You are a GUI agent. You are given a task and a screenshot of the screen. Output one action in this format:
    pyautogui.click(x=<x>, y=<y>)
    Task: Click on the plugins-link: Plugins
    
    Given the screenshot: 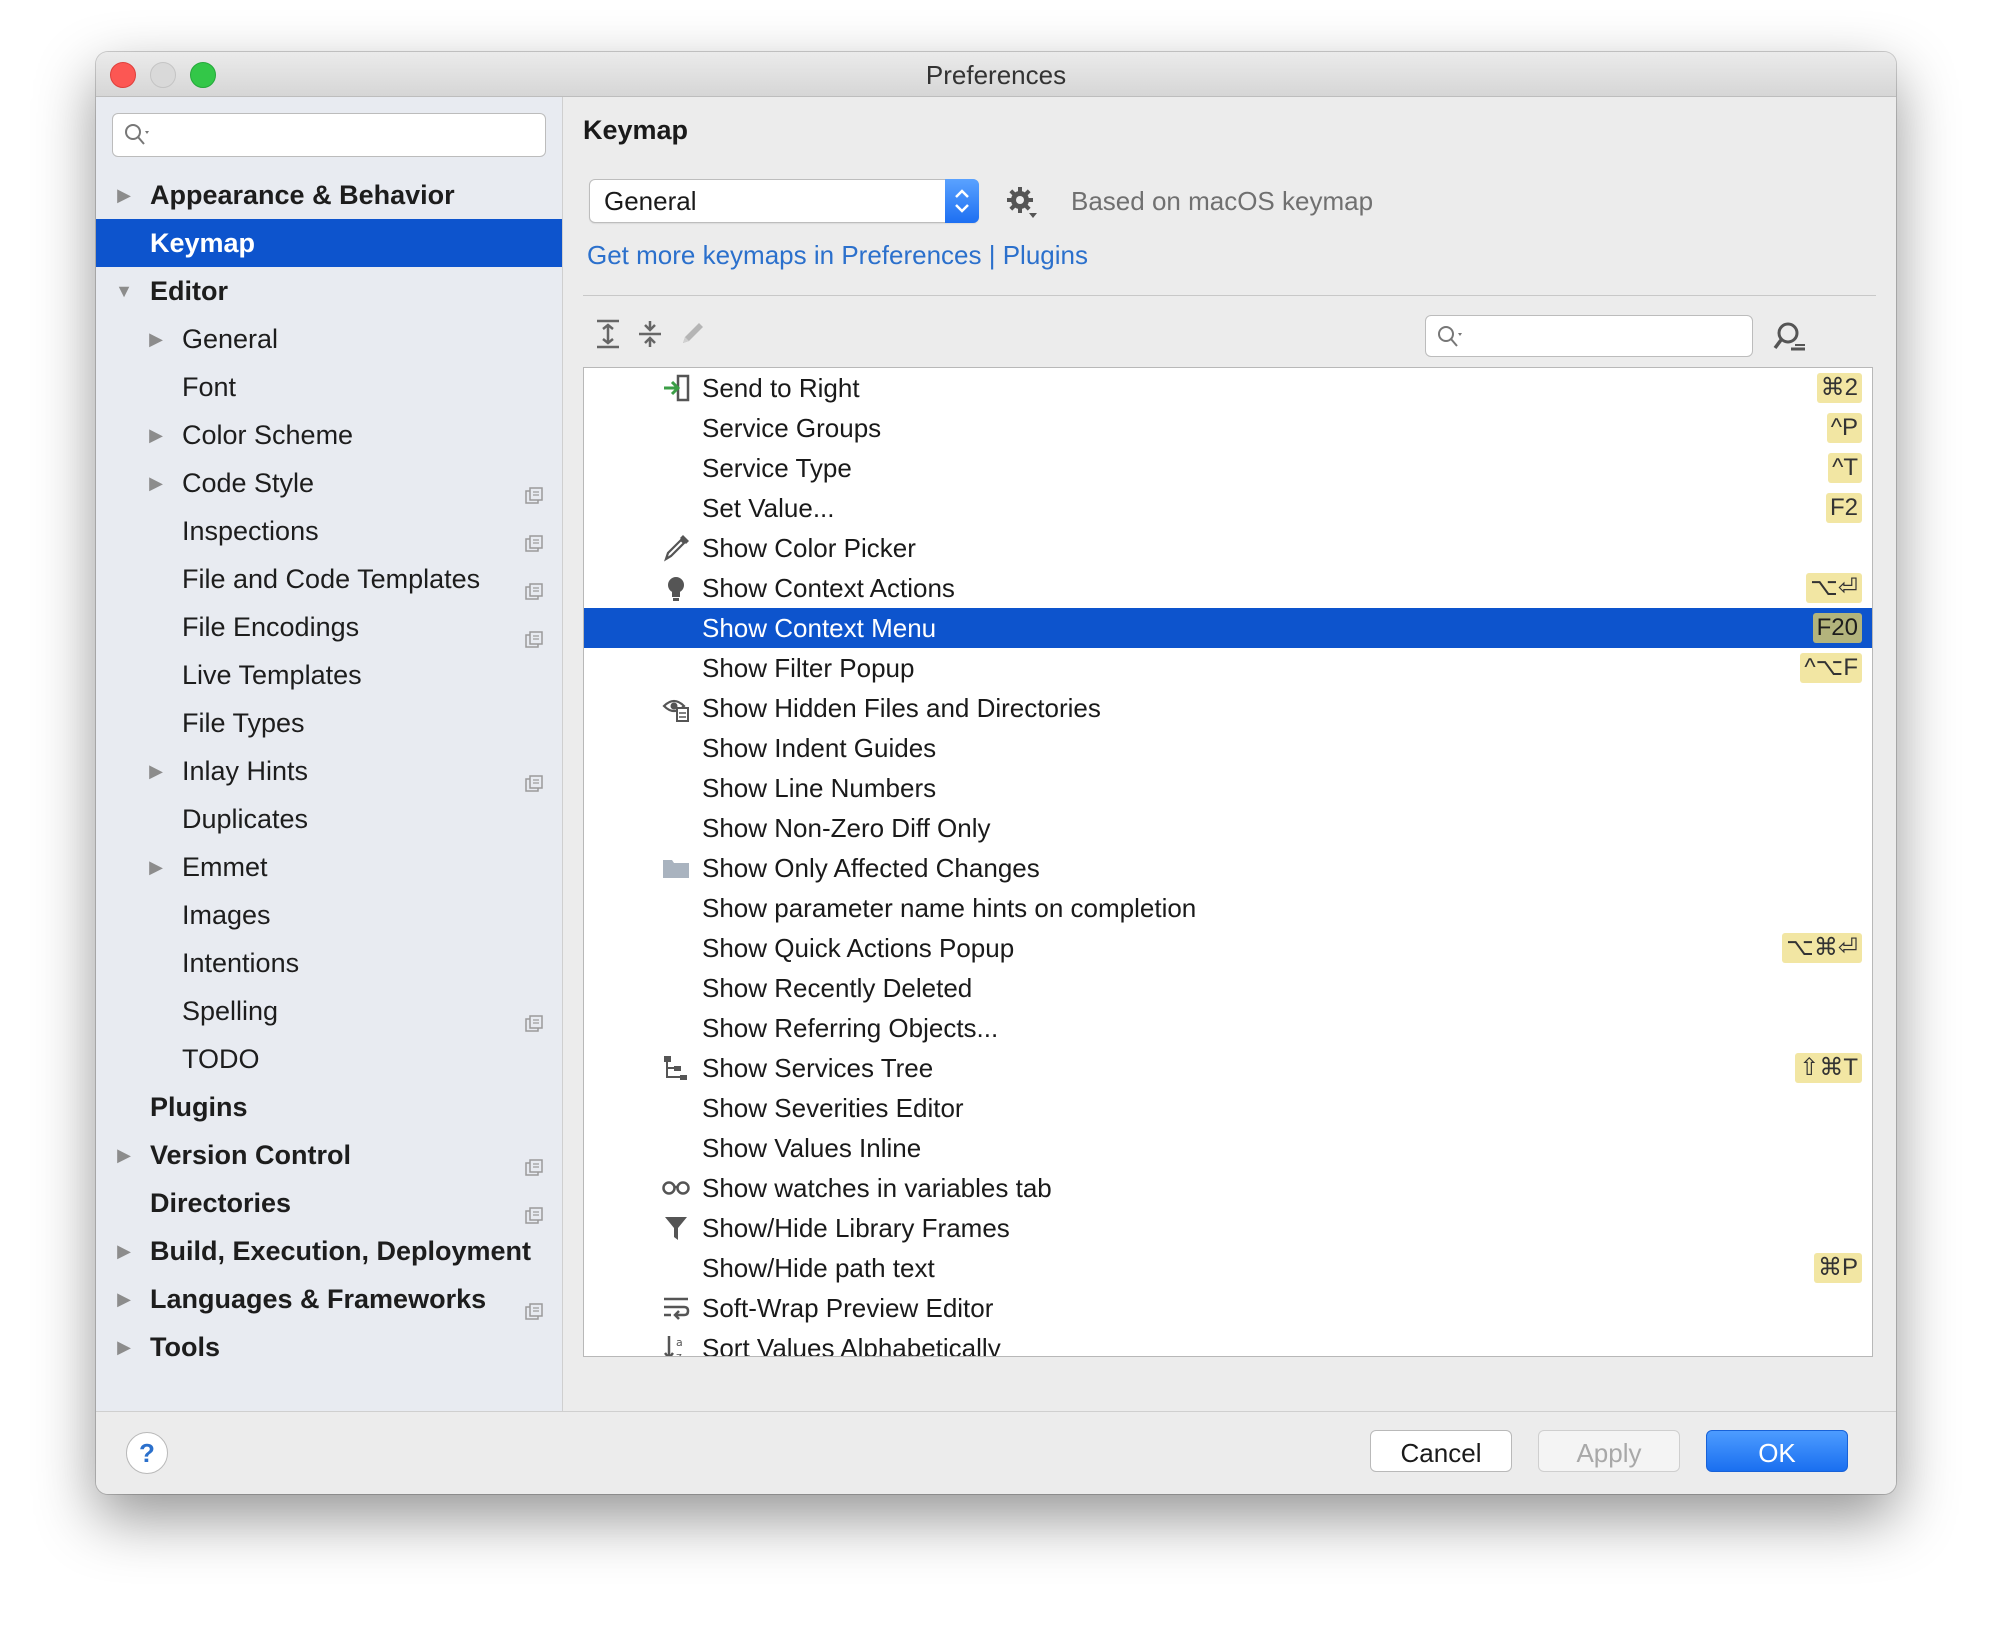 What is the action you would take?
    pyautogui.click(x=1045, y=255)
    